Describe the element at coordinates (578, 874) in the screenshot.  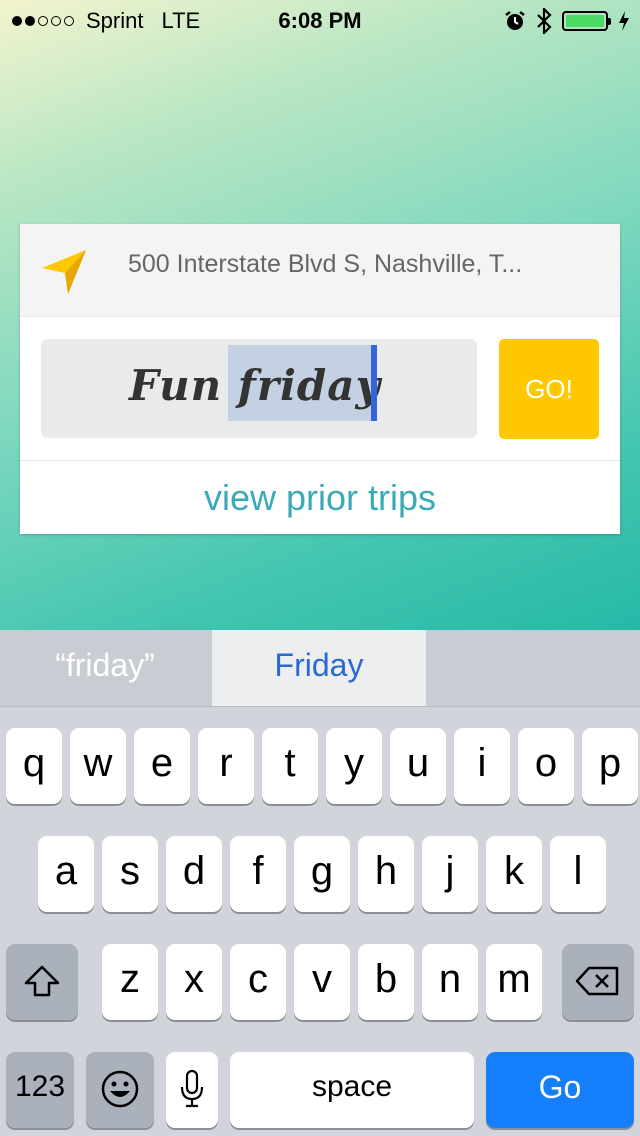
I see `key-l: l` at that location.